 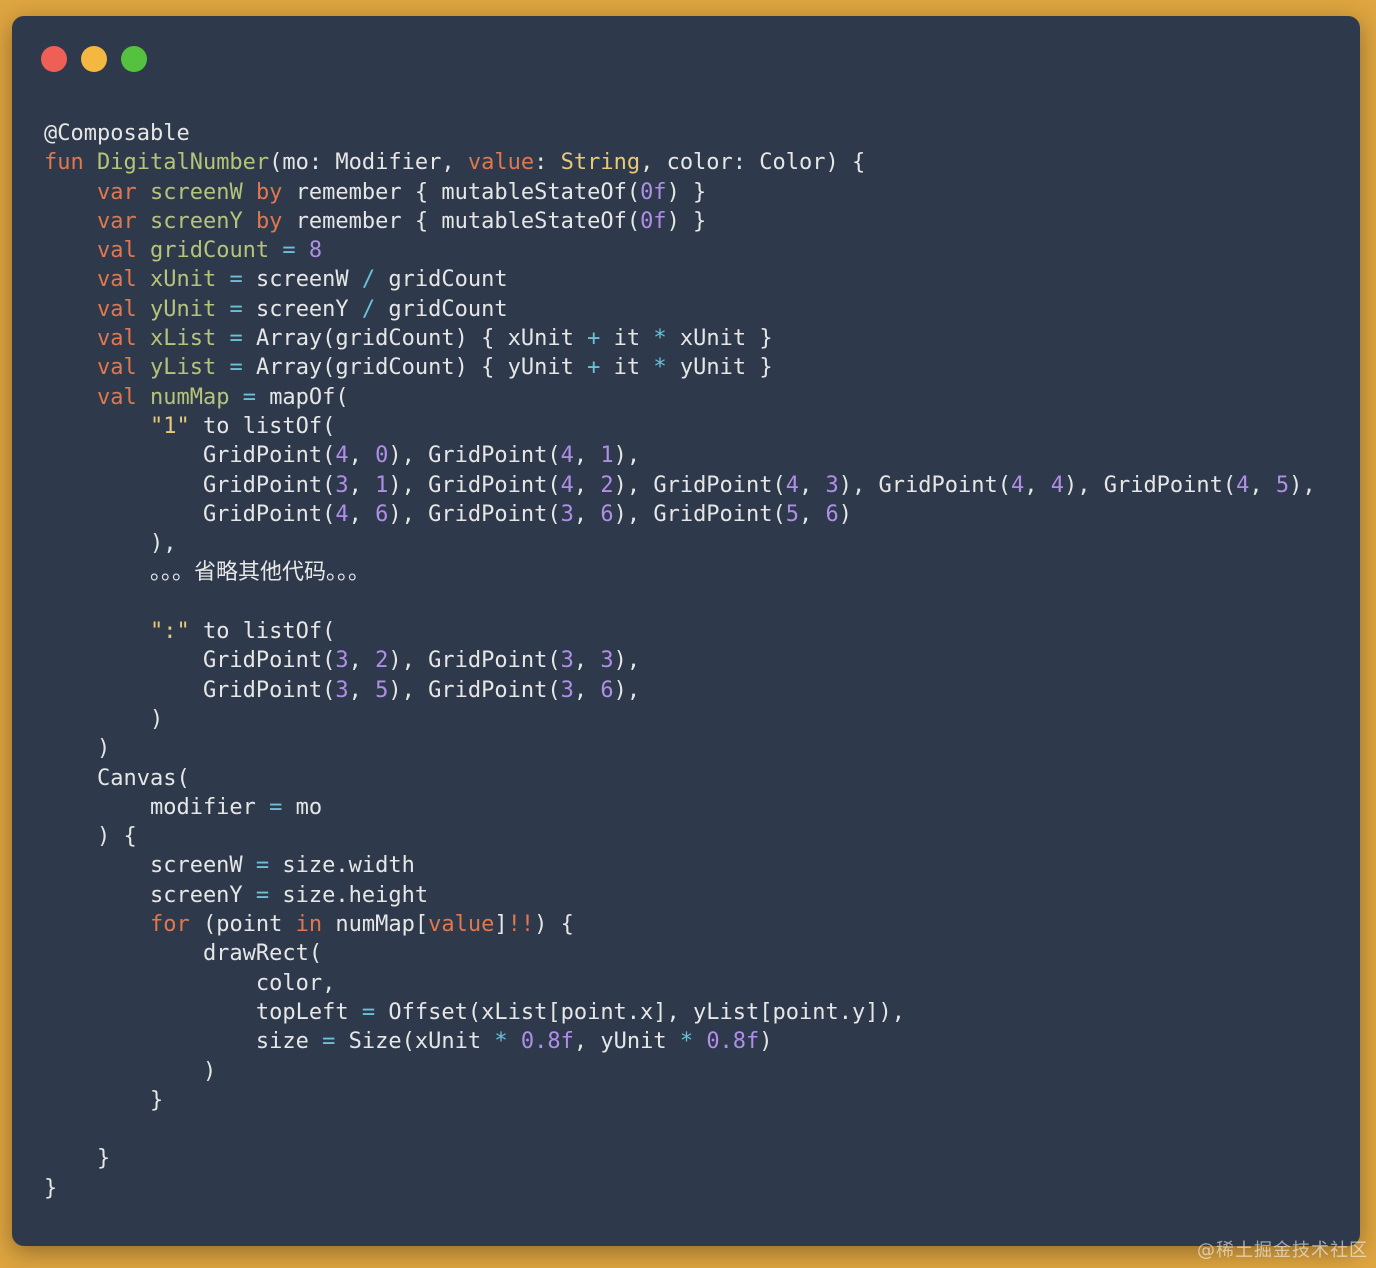 What do you see at coordinates (176, 925) in the screenshot?
I see `code-token: for` at bounding box center [176, 925].